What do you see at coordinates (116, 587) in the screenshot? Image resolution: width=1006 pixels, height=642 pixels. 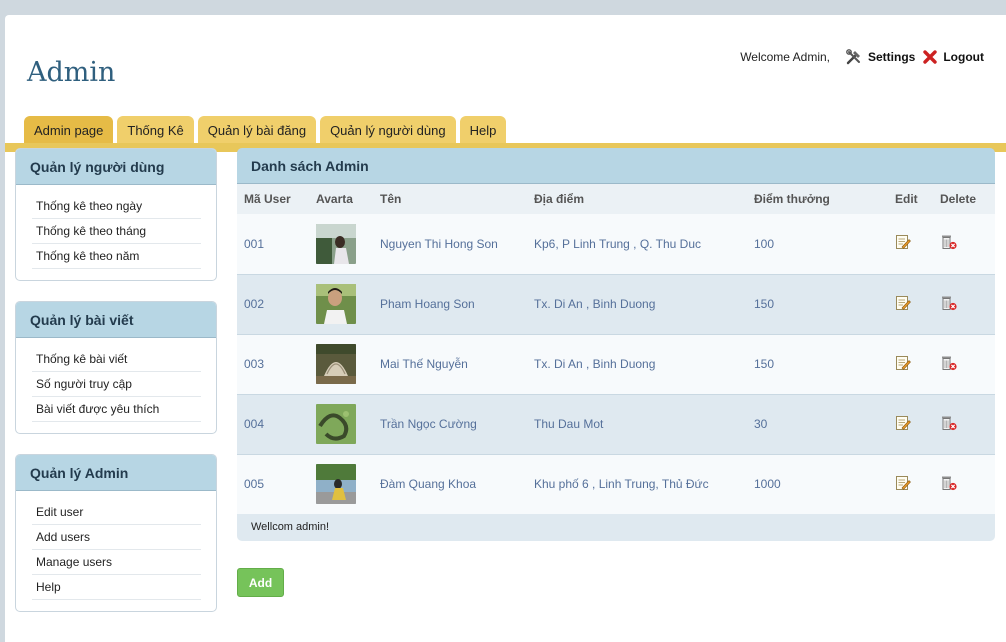 I see `sidebar-item-help: Help` at bounding box center [116, 587].